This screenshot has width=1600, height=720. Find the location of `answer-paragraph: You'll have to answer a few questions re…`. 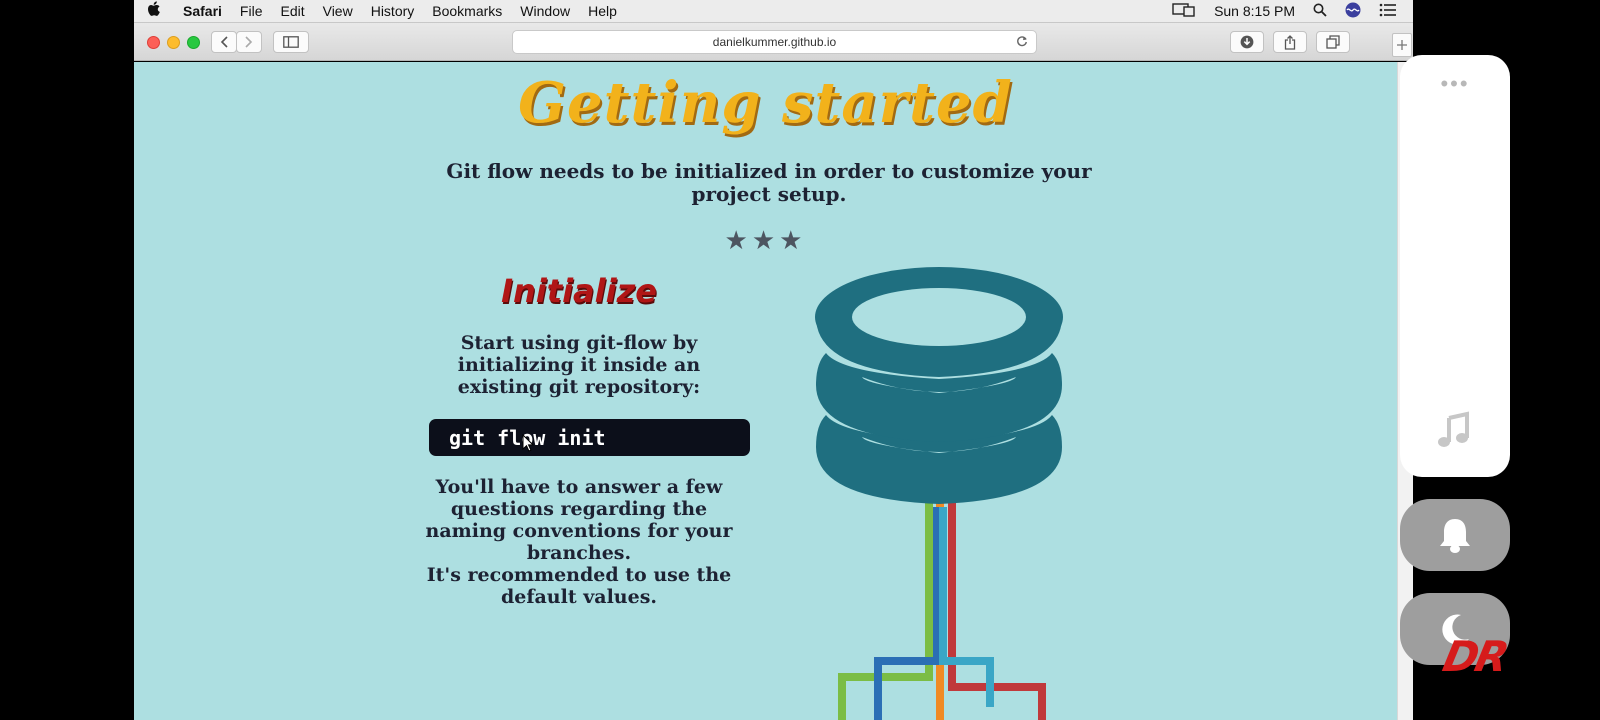

answer-paragraph: You'll have to answer a few questions re… is located at coordinates (579, 520).